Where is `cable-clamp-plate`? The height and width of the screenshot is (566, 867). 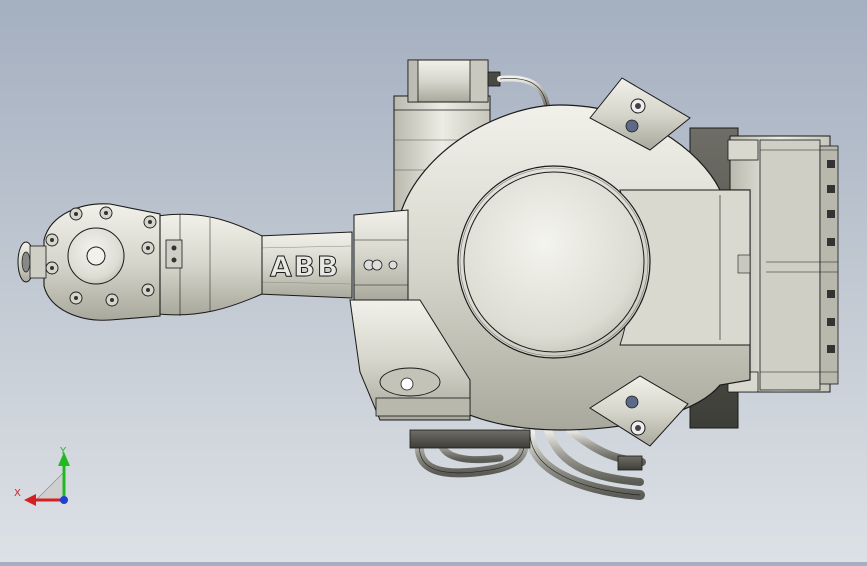 cable-clamp-plate is located at coordinates (470, 439).